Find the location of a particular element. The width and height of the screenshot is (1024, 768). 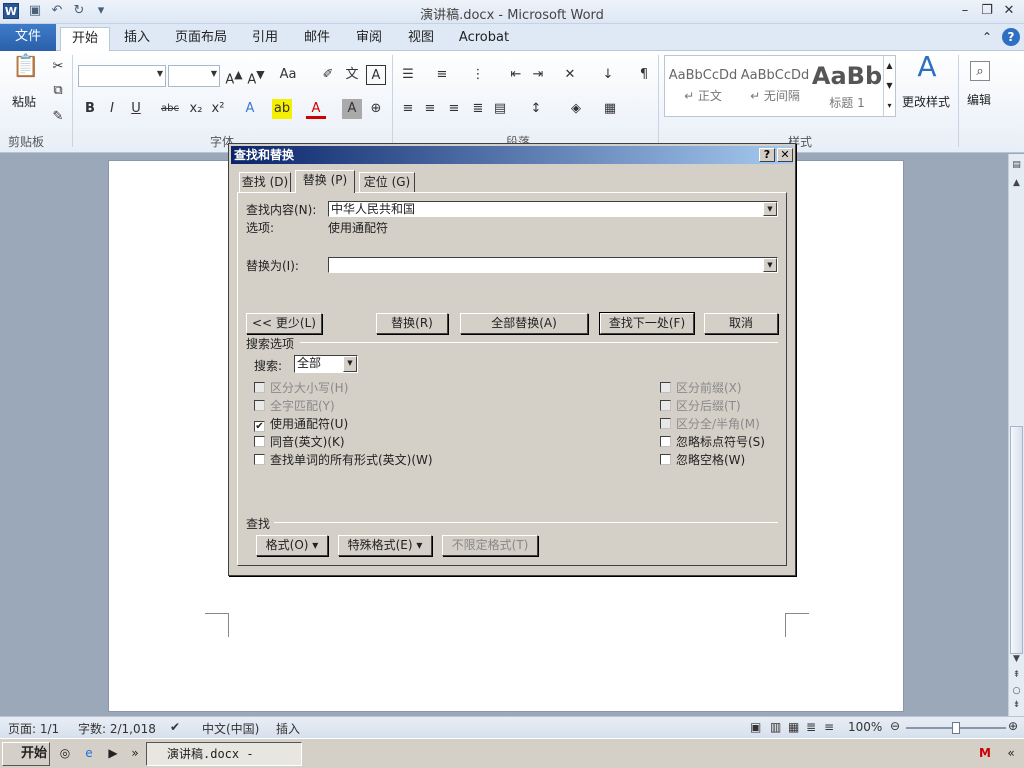

show-marks-icon: ¶ is located at coordinates (644, 75).